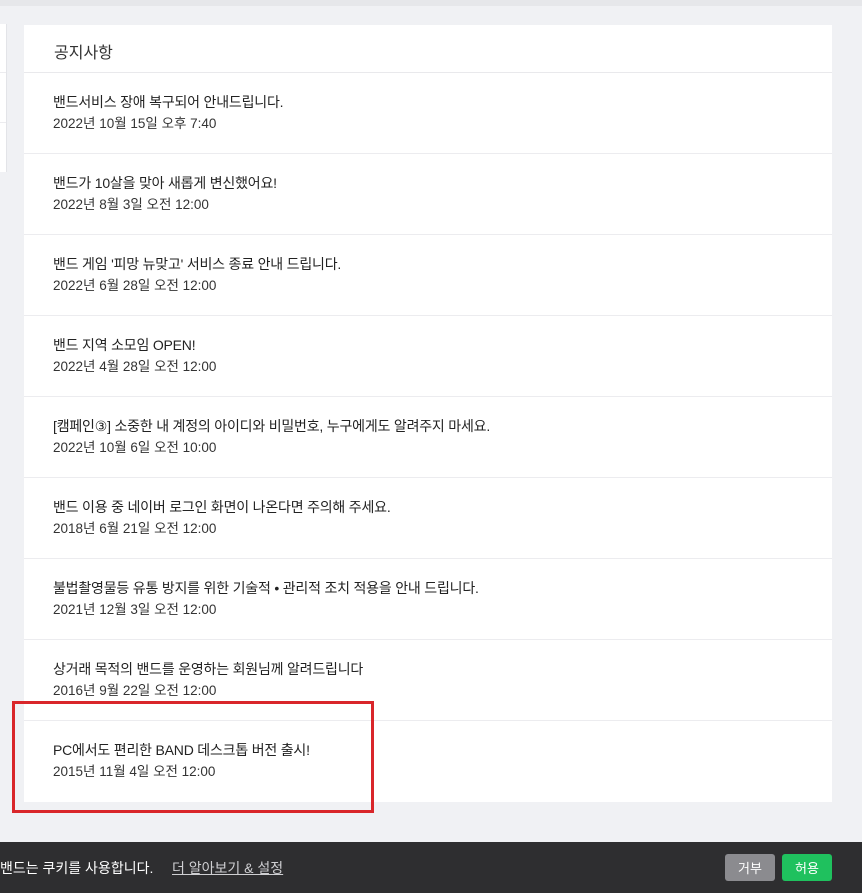 Image resolution: width=862 pixels, height=893 pixels. What do you see at coordinates (135, 366) in the screenshot?
I see `notice-item-date: 2022년 4월 28일 오전 12:00` at bounding box center [135, 366].